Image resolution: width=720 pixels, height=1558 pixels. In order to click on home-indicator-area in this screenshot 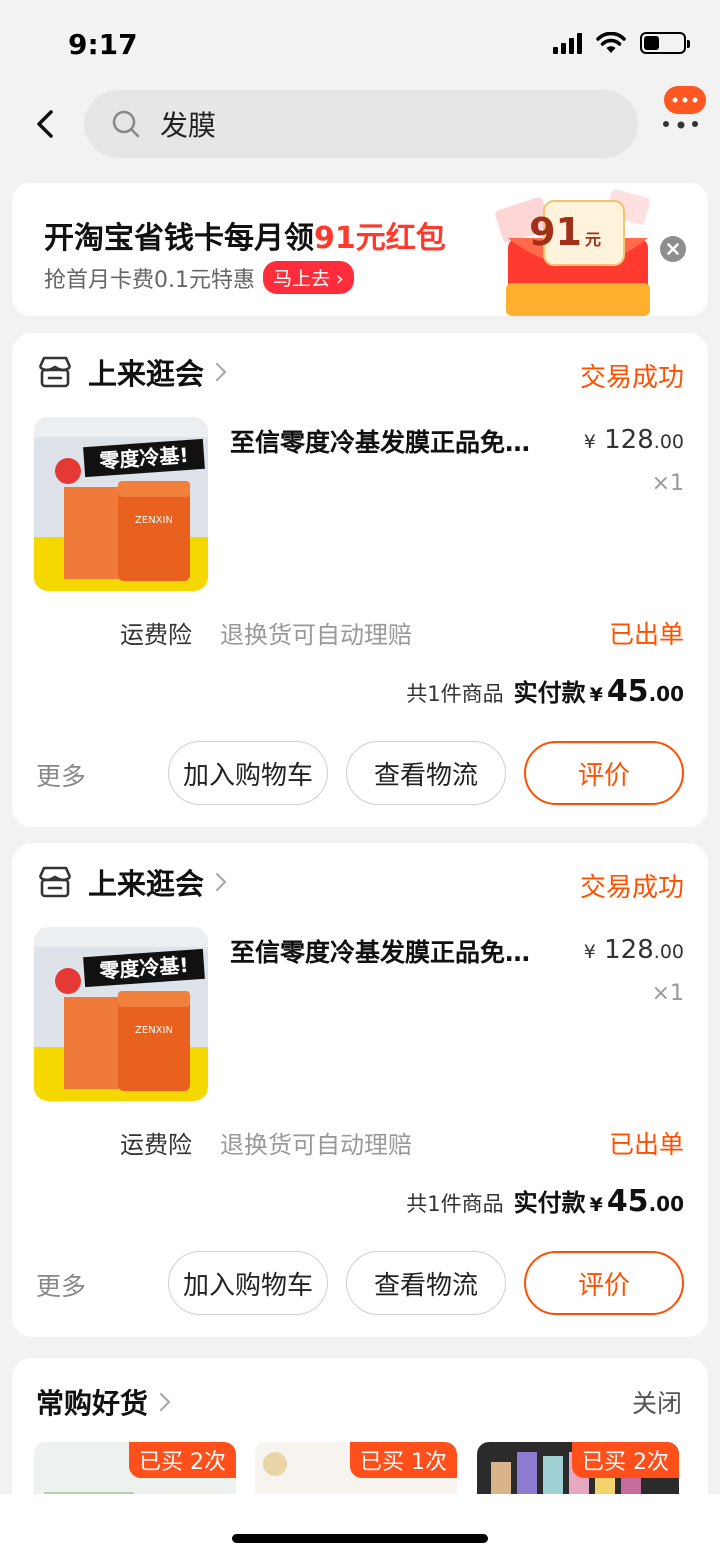, I will do `click(360, 1526)`.